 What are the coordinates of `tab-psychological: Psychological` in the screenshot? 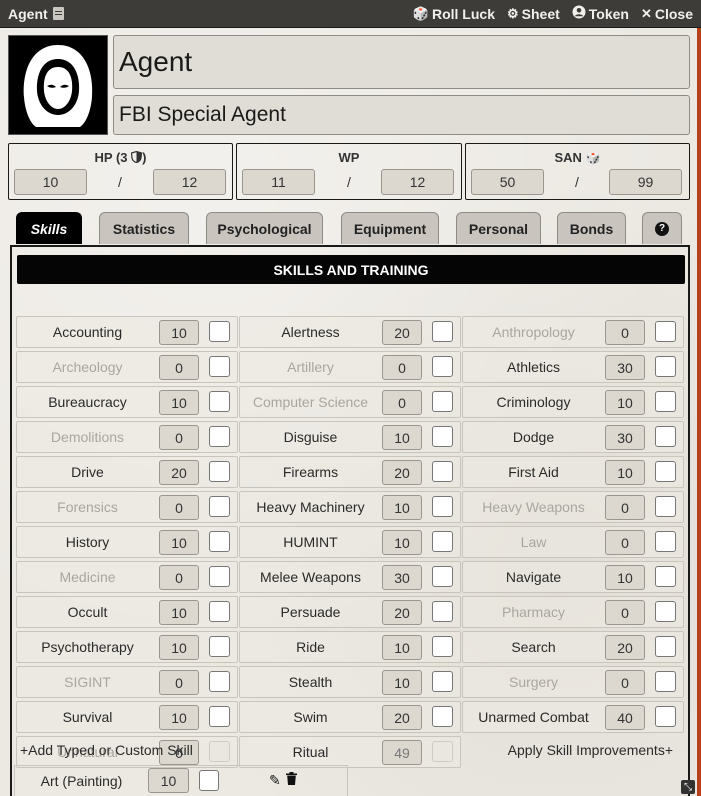 It's located at (264, 228).